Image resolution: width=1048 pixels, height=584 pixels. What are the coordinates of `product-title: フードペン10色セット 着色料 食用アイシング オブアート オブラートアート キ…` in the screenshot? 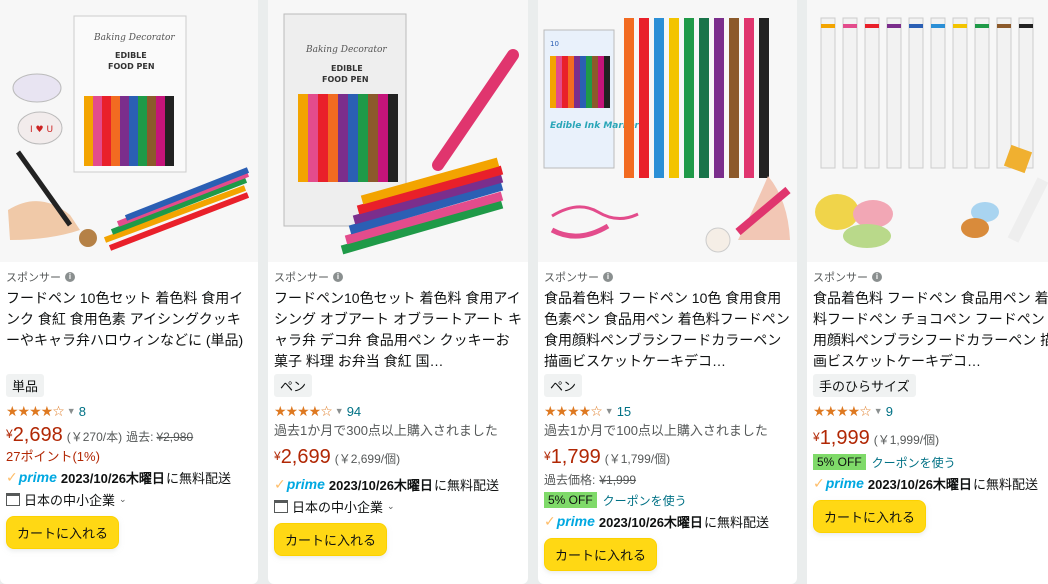 It's located at (398, 330).